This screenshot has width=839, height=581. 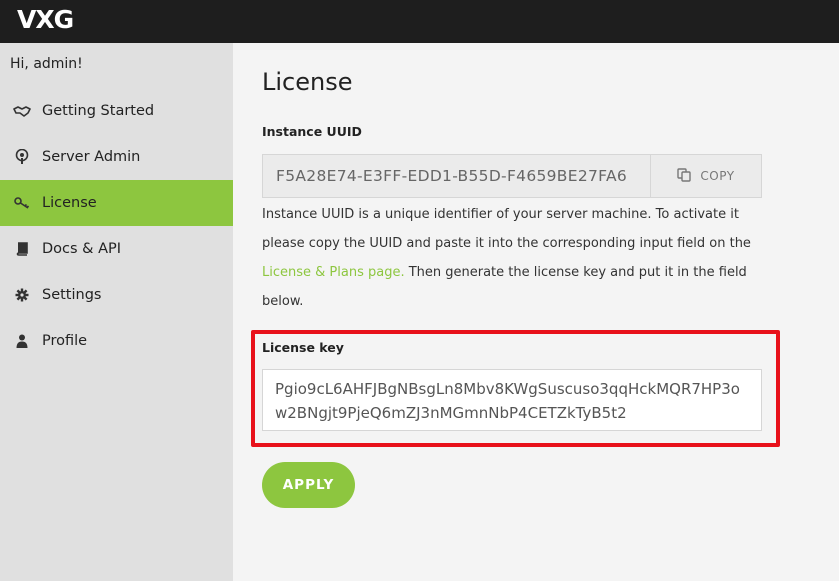 What do you see at coordinates (22, 157) in the screenshot?
I see `podcast-icon` at bounding box center [22, 157].